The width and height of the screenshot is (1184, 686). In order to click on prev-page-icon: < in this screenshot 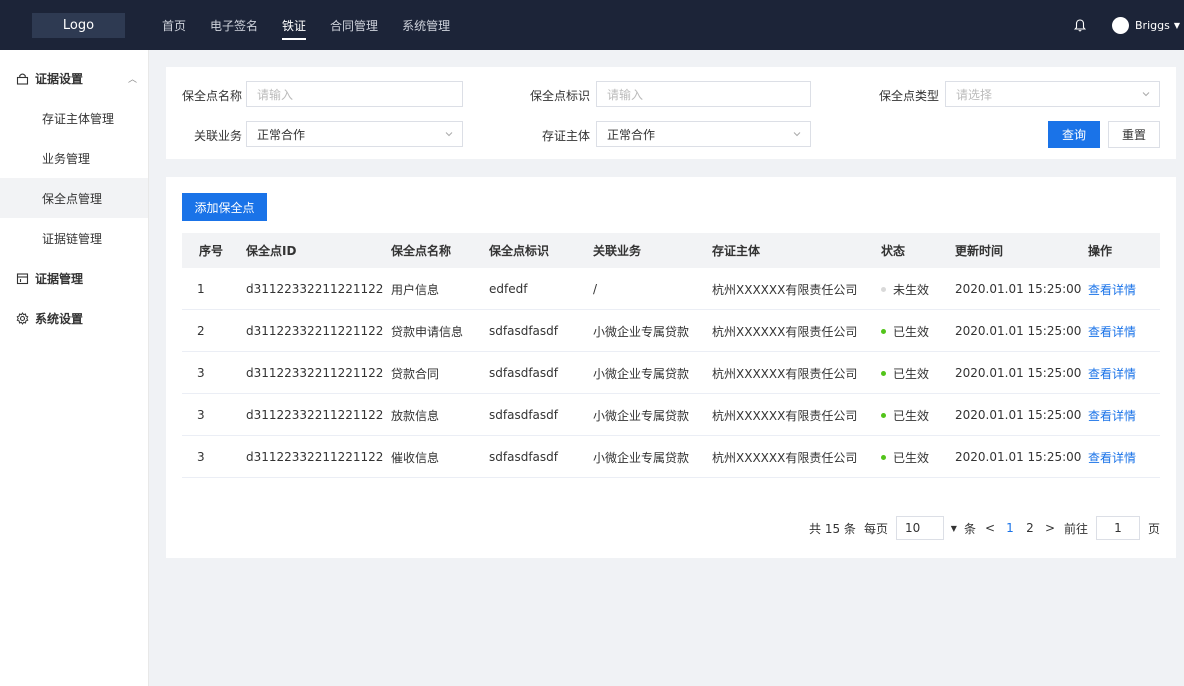, I will do `click(990, 528)`.